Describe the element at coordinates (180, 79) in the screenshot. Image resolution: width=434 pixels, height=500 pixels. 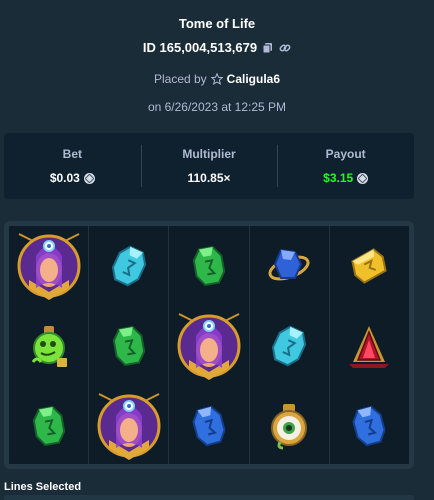
I see `placed-by-label: Placed by` at that location.